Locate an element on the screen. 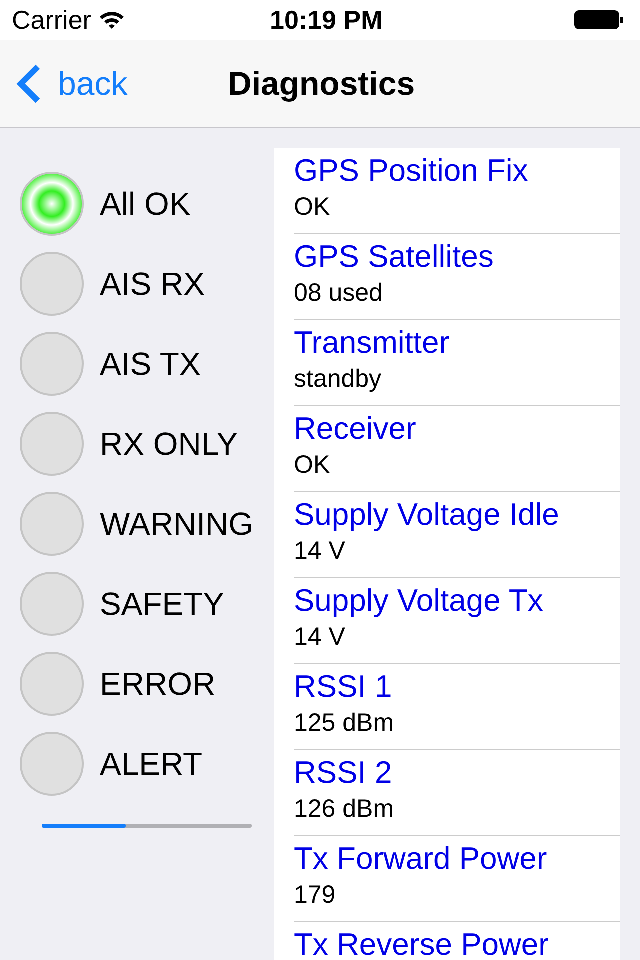  status-label: SAFETY is located at coordinates (162, 604).